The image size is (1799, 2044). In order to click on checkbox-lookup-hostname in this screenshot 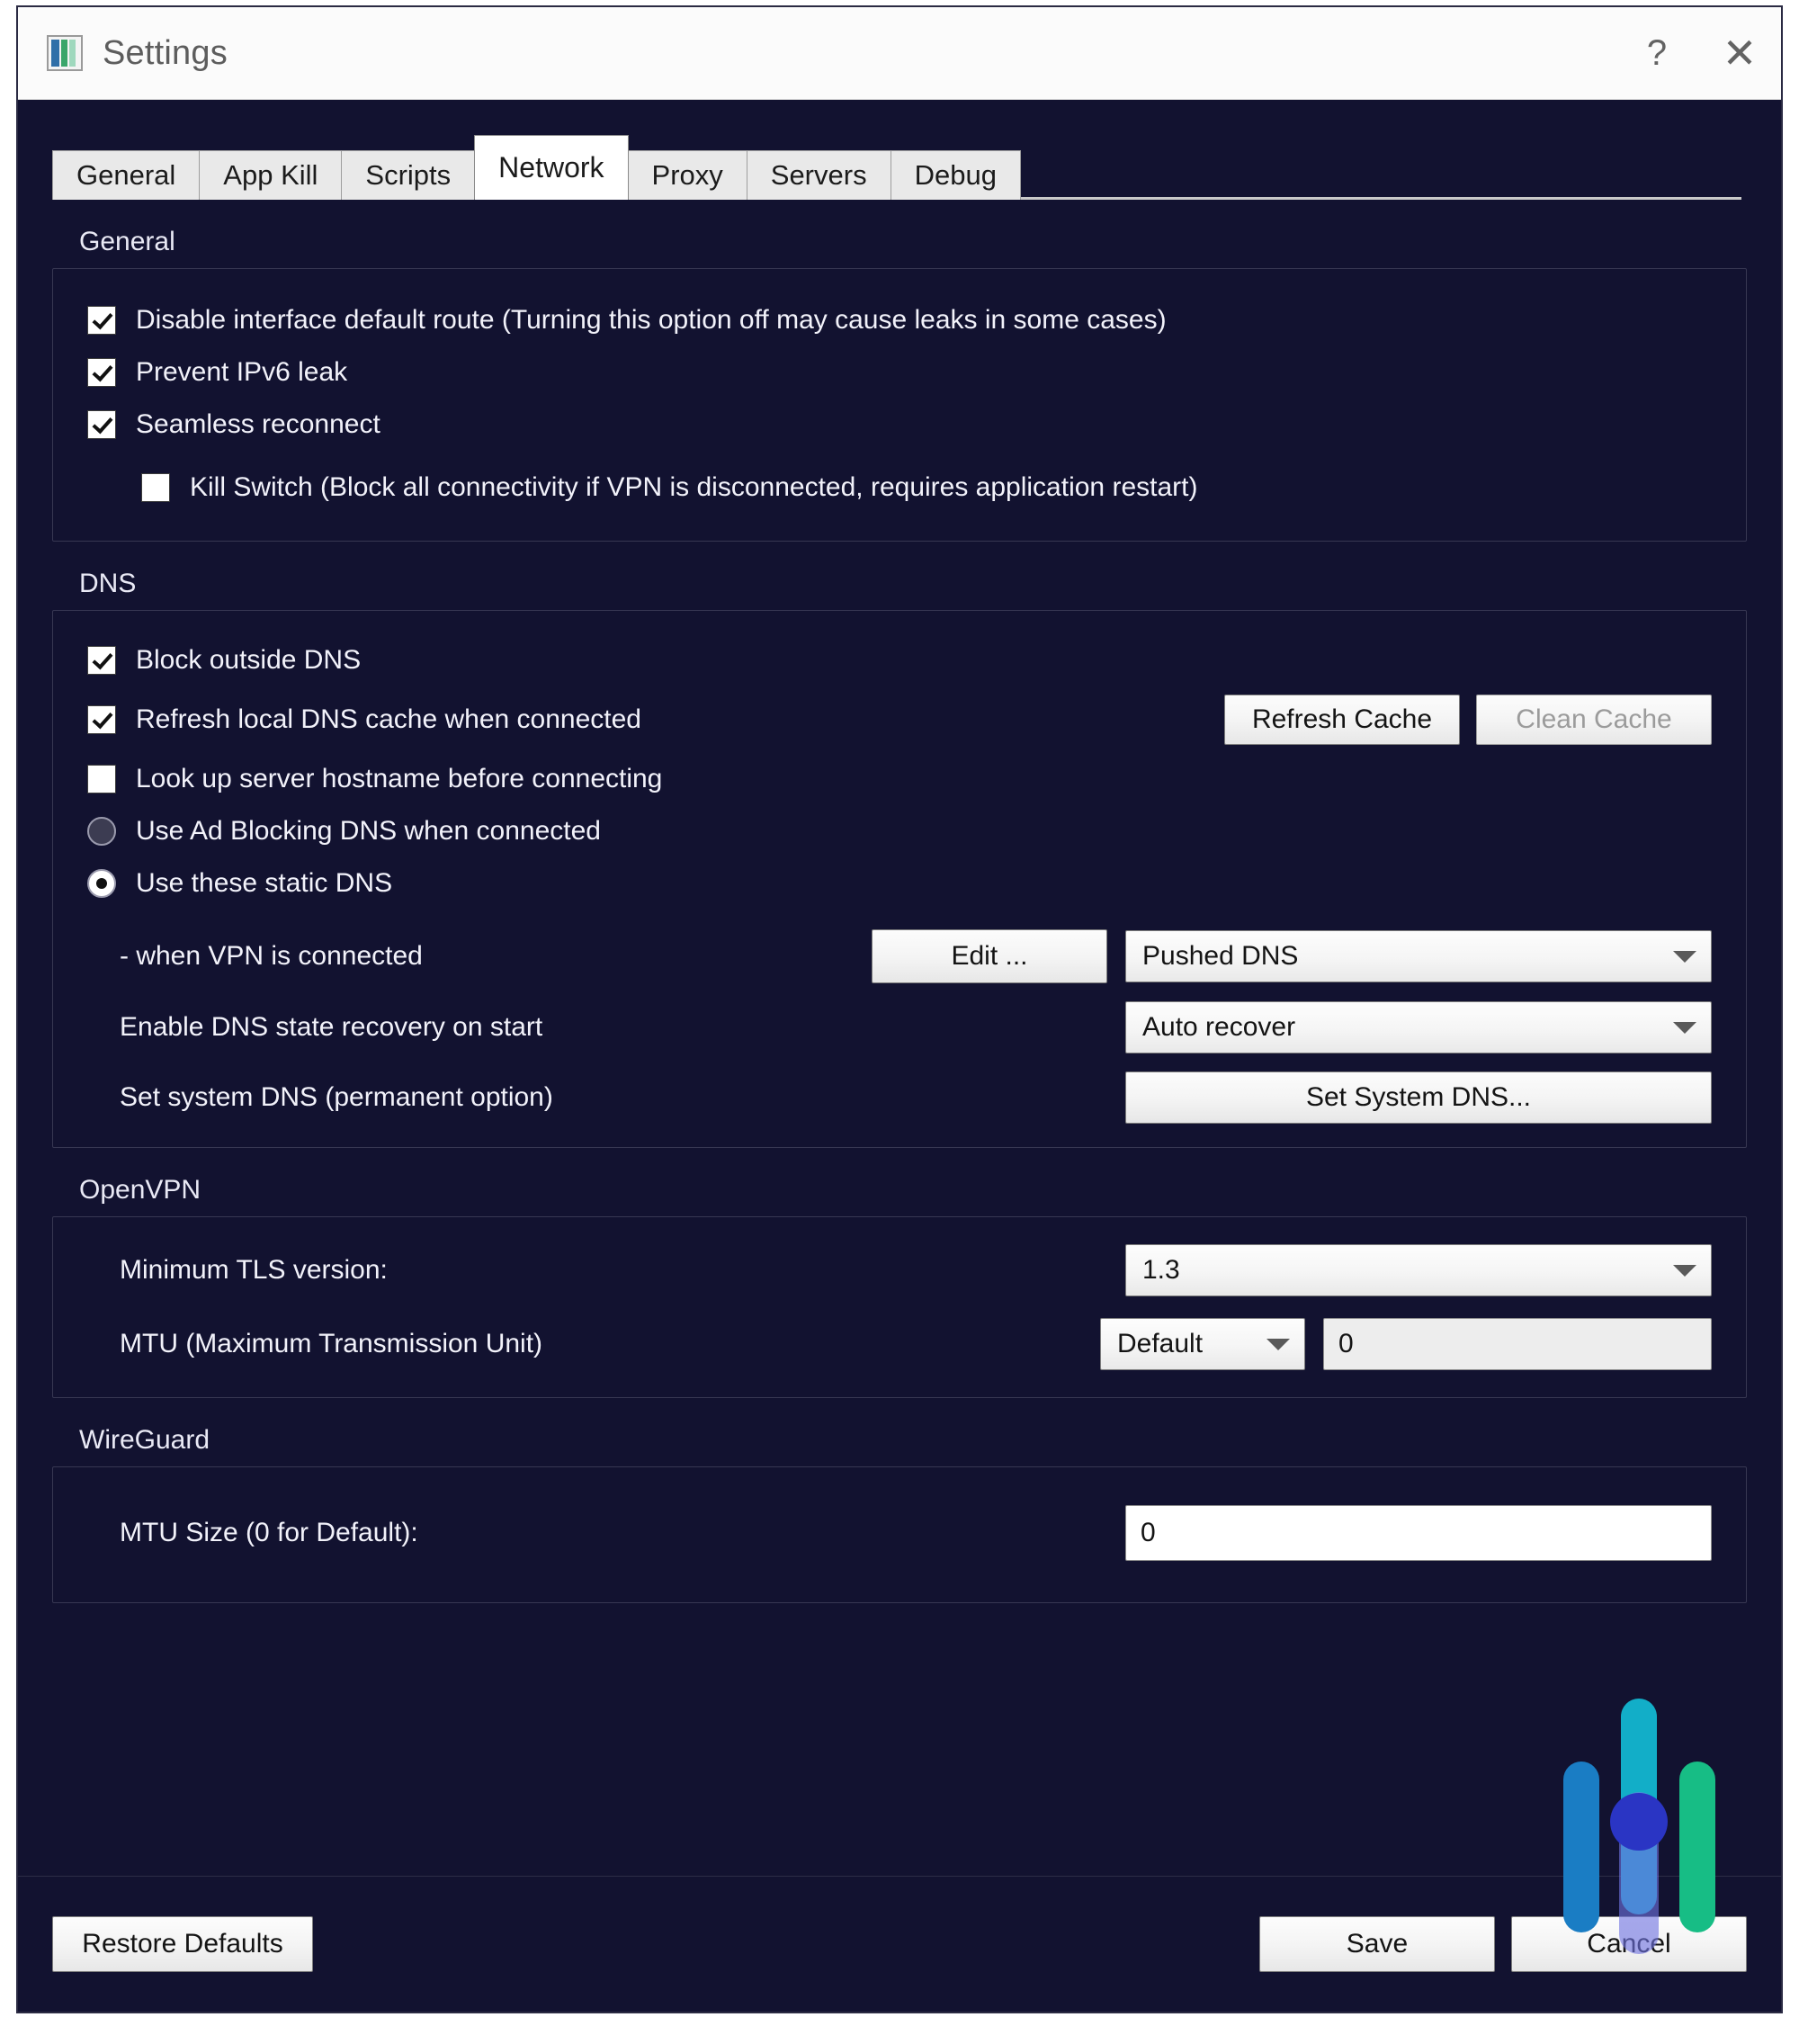, I will do `click(101, 779)`.